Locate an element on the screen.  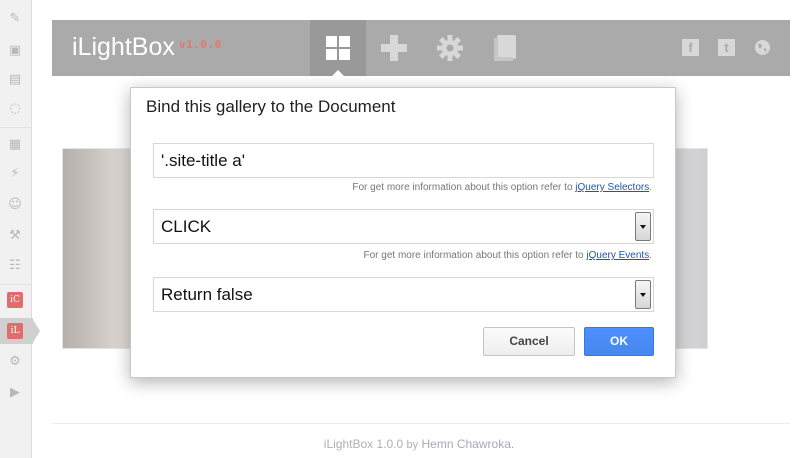
book-icon is located at coordinates (505, 48).